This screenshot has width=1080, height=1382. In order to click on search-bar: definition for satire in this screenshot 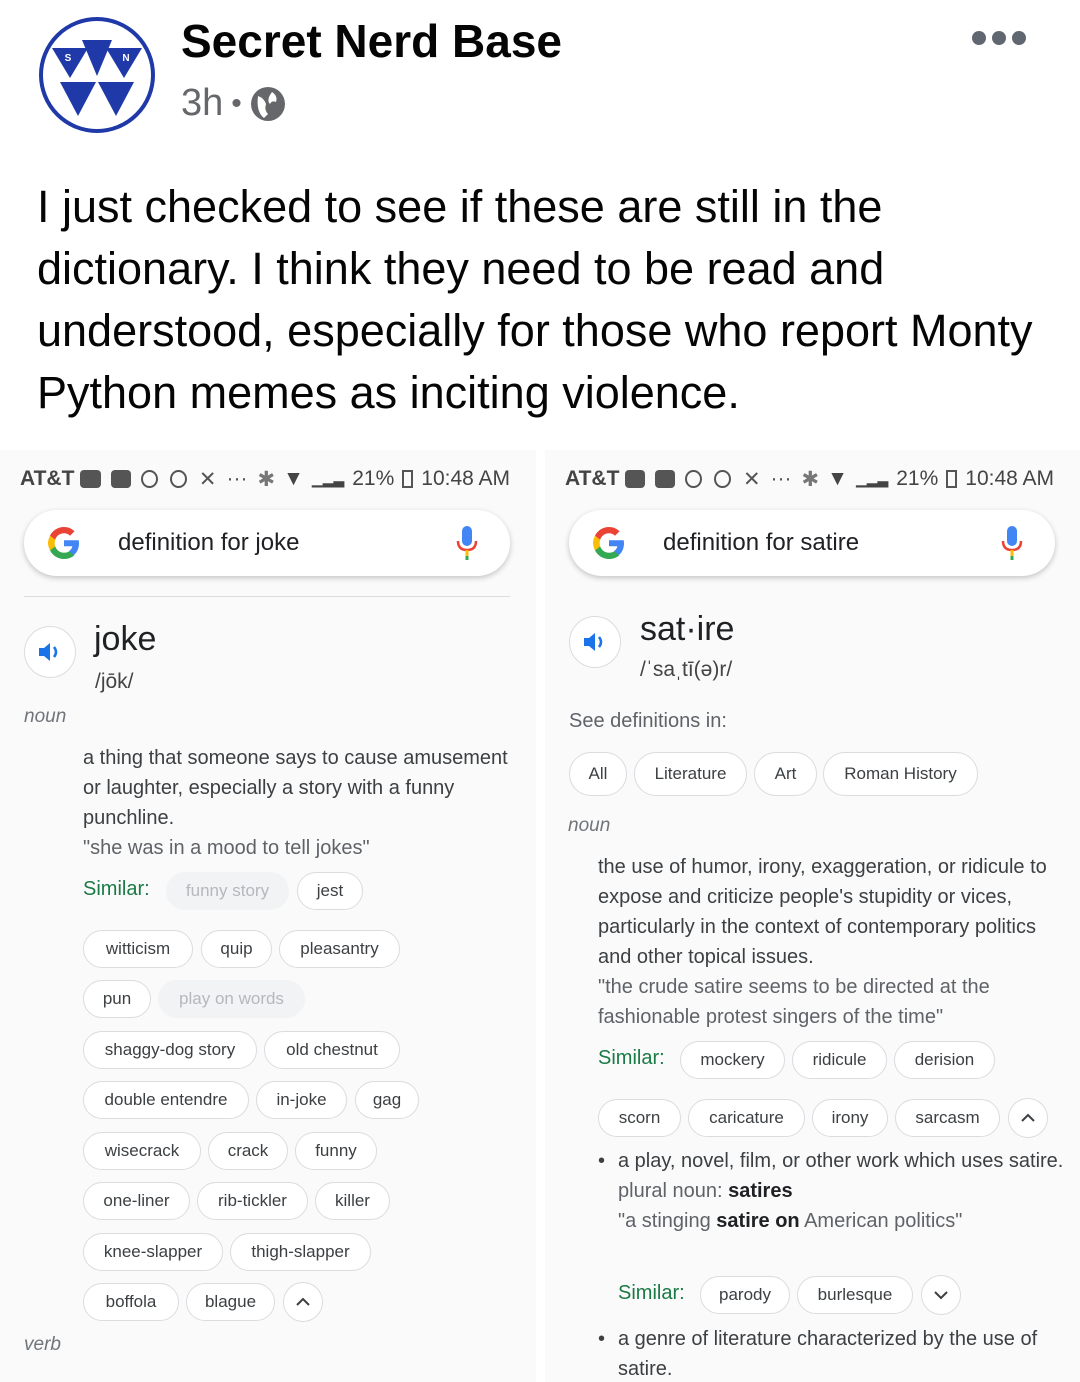, I will do `click(812, 543)`.